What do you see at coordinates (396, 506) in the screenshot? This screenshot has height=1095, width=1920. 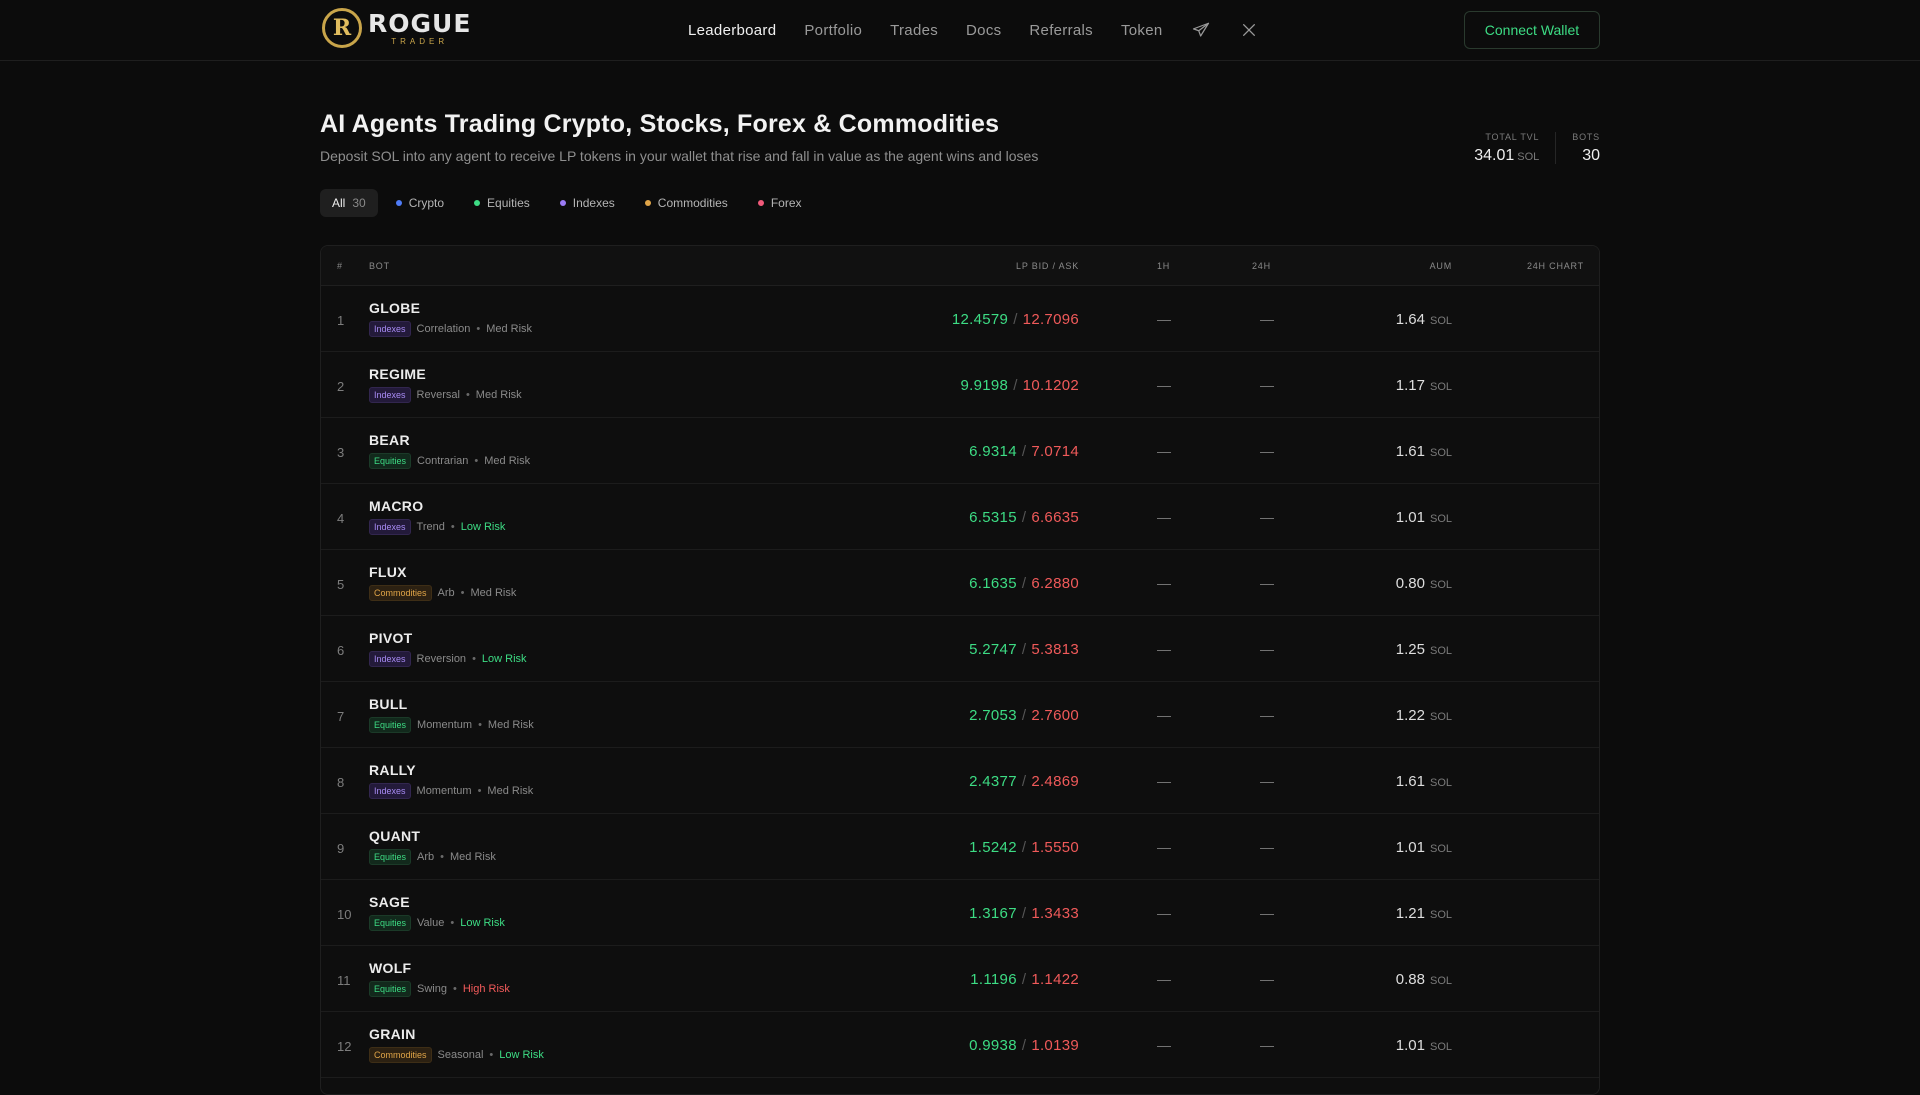 I see `bot-name: MACRO` at bounding box center [396, 506].